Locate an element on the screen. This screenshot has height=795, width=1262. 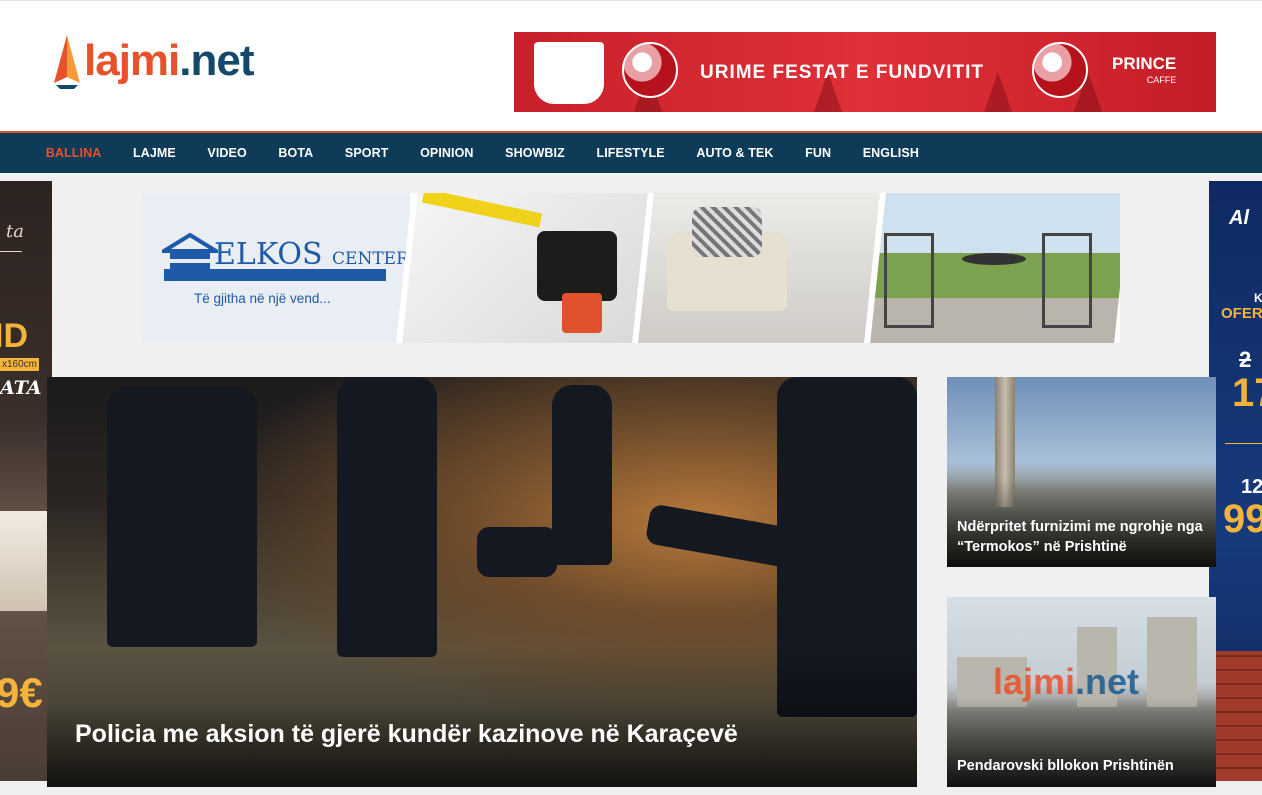
site-logo: lajmi.net is located at coordinates (153, 61).